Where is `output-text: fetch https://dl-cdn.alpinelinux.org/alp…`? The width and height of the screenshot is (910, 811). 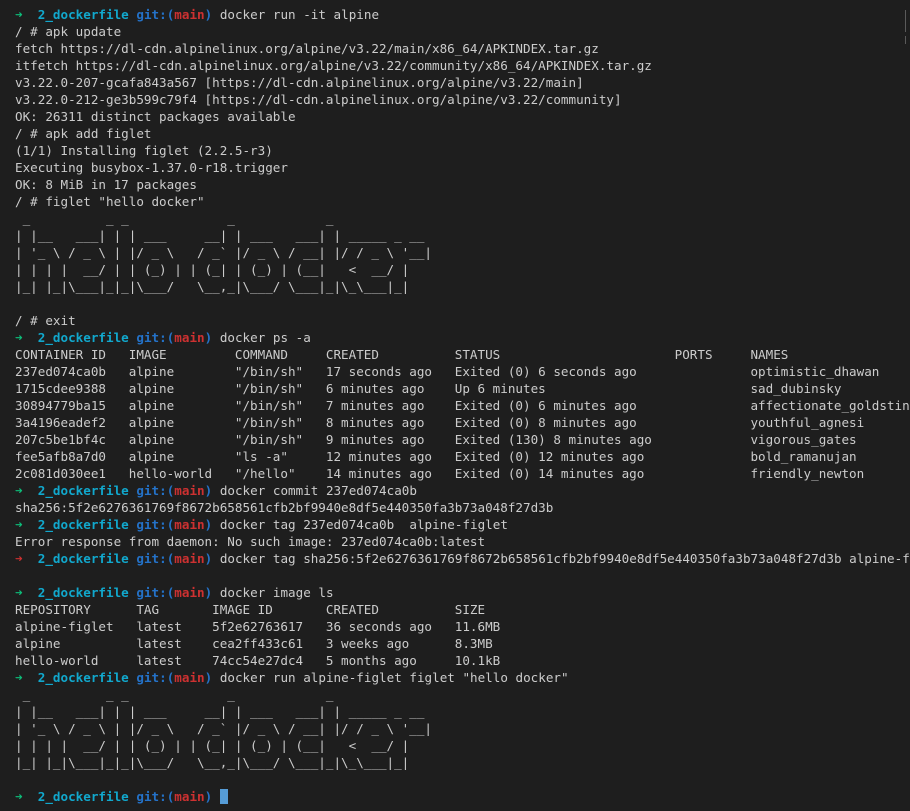 output-text: fetch https://dl-cdn.alpinelinux.org/alp… is located at coordinates (307, 48).